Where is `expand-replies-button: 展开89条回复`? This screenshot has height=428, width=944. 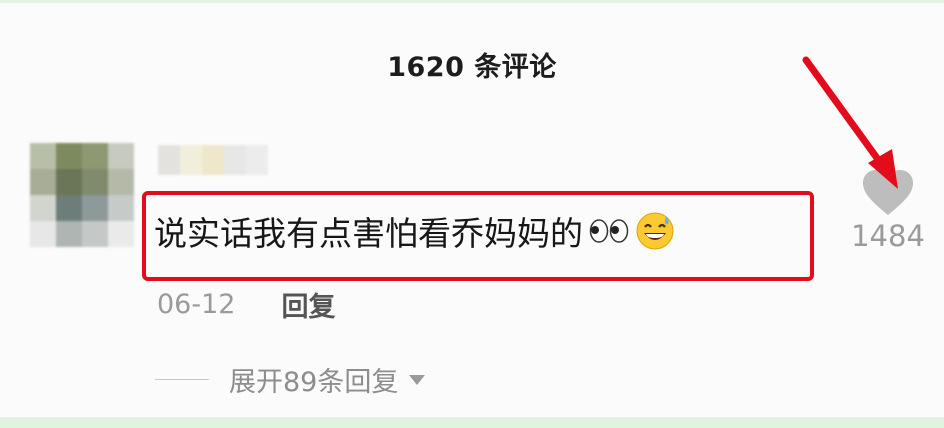 expand-replies-button: 展开89条回复 is located at coordinates (290, 379).